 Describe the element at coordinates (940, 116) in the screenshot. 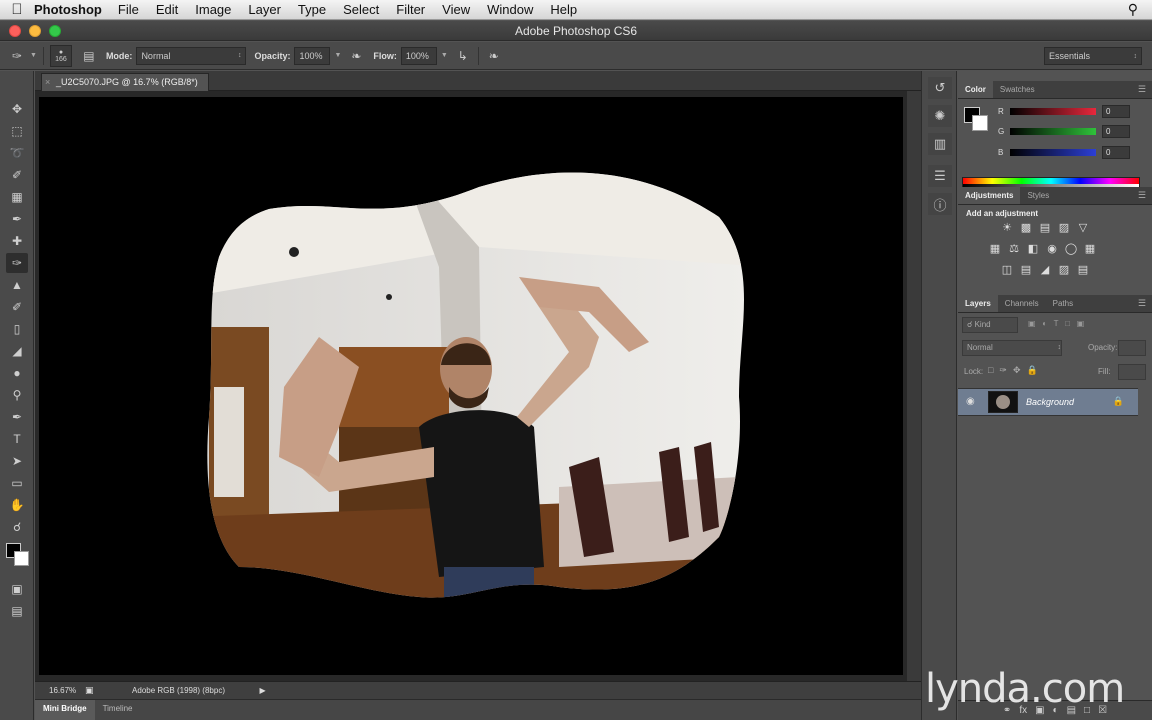

I see `brush-presets-icon: ✺` at that location.